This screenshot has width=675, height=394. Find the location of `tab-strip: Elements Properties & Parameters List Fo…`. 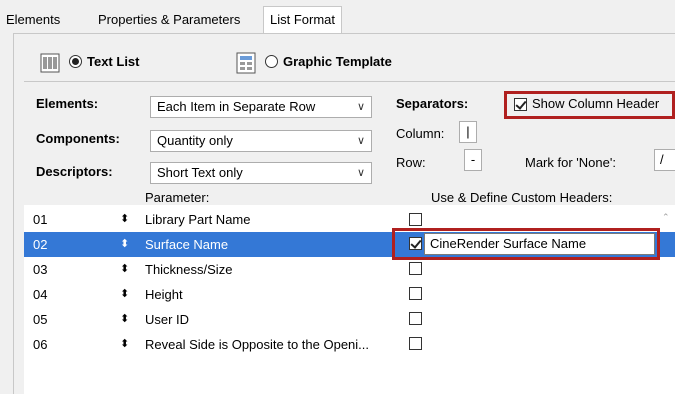

tab-strip: Elements Properties & Parameters List Fo… is located at coordinates (337, 17).